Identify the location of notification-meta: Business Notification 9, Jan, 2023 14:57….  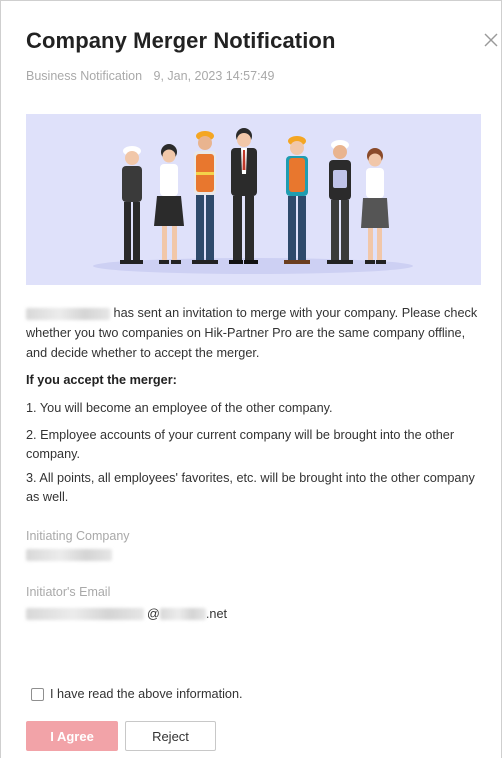
(150, 76).